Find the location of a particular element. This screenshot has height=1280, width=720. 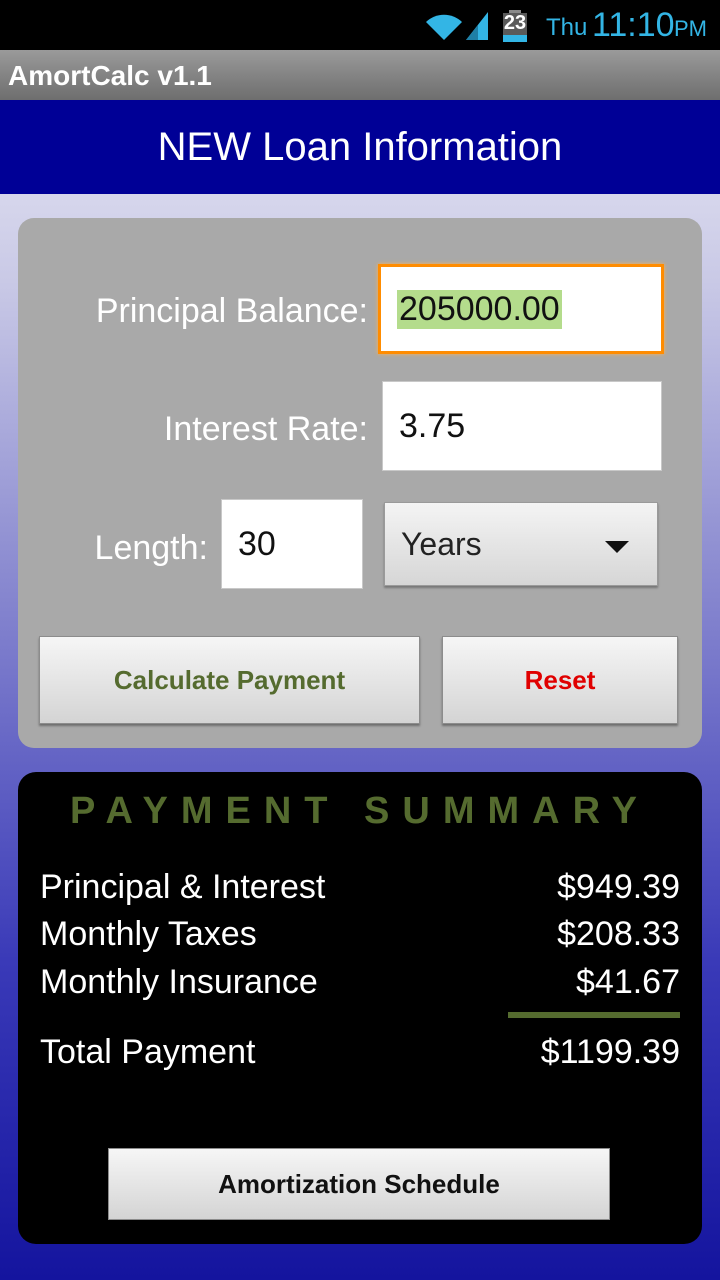

length-unit-value: Years is located at coordinates (441, 543).